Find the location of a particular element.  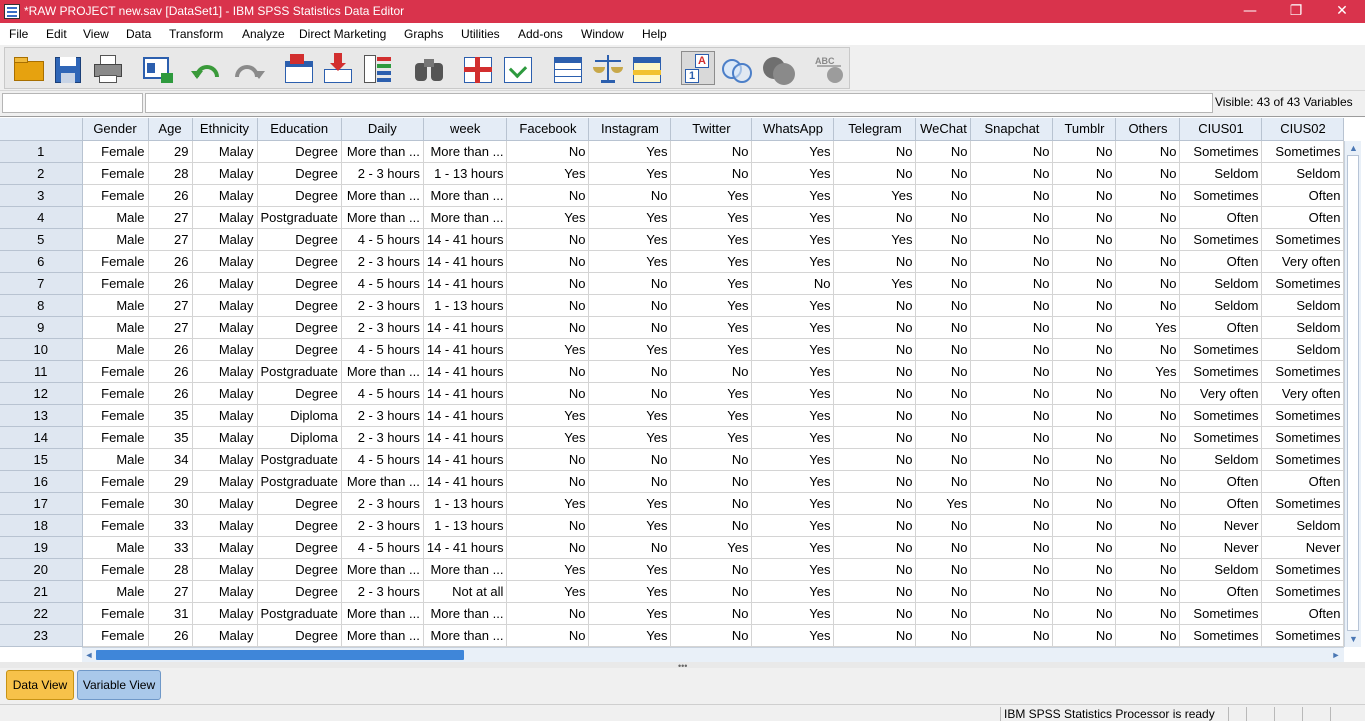

row-number: 17 is located at coordinates (41, 503).